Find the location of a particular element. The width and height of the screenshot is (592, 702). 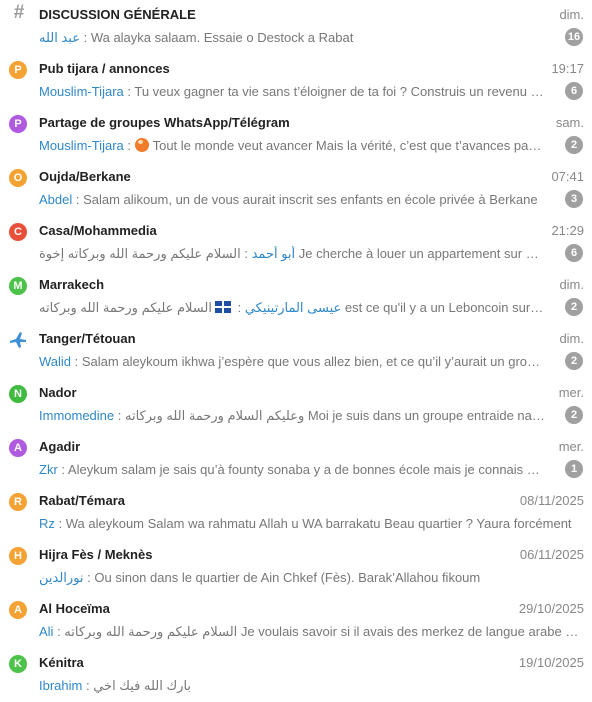

message-text: بارك الله فيك اخي is located at coordinates (142, 685).